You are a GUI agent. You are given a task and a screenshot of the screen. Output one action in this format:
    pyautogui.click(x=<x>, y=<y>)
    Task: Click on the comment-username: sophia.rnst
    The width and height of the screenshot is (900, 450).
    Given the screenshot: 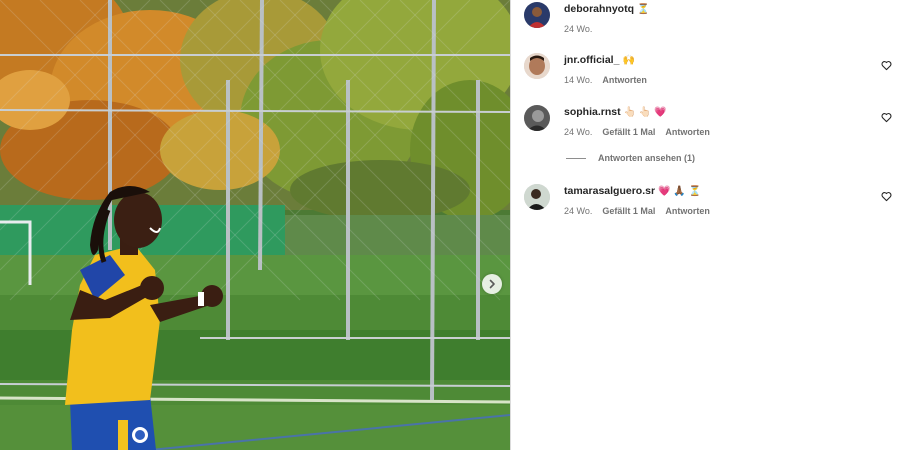 What is the action you would take?
    pyautogui.click(x=592, y=112)
    